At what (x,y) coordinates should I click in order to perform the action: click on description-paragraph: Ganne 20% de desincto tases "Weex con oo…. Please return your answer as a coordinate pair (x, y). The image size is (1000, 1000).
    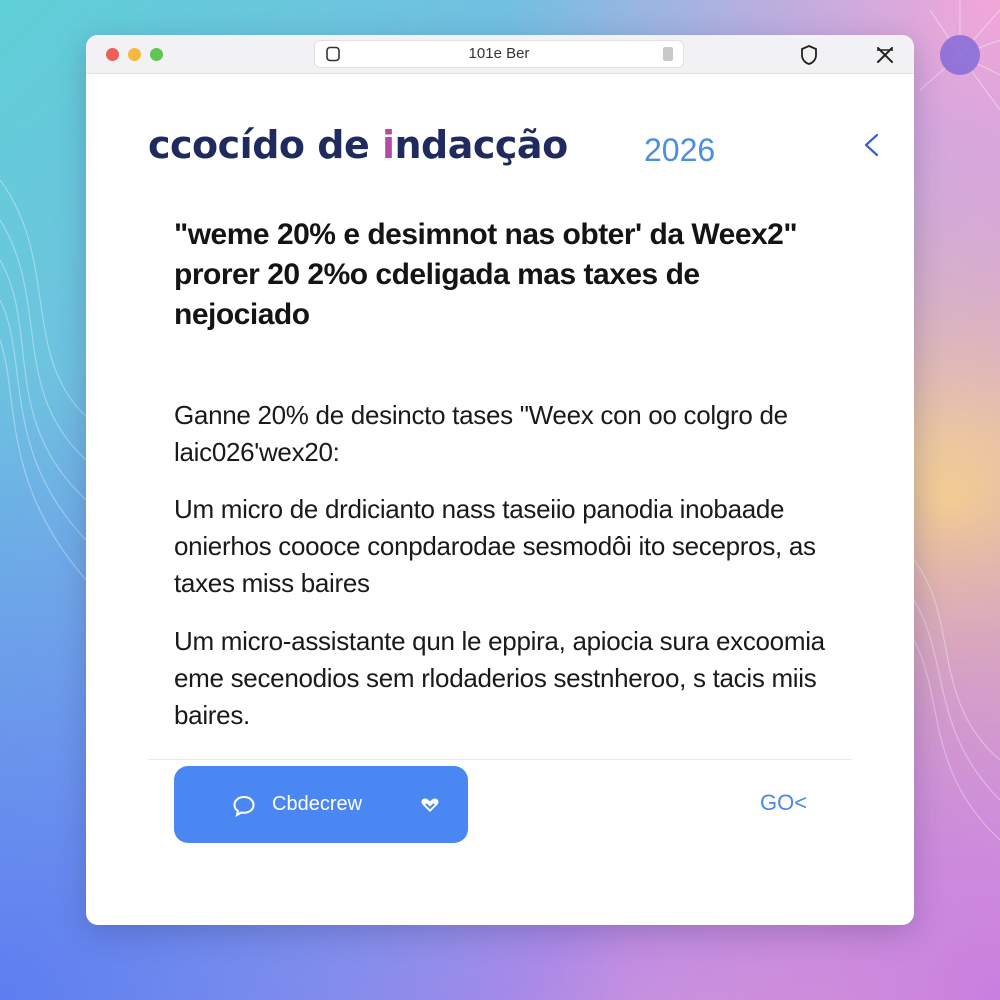
    Looking at the image, I should click on (481, 433).